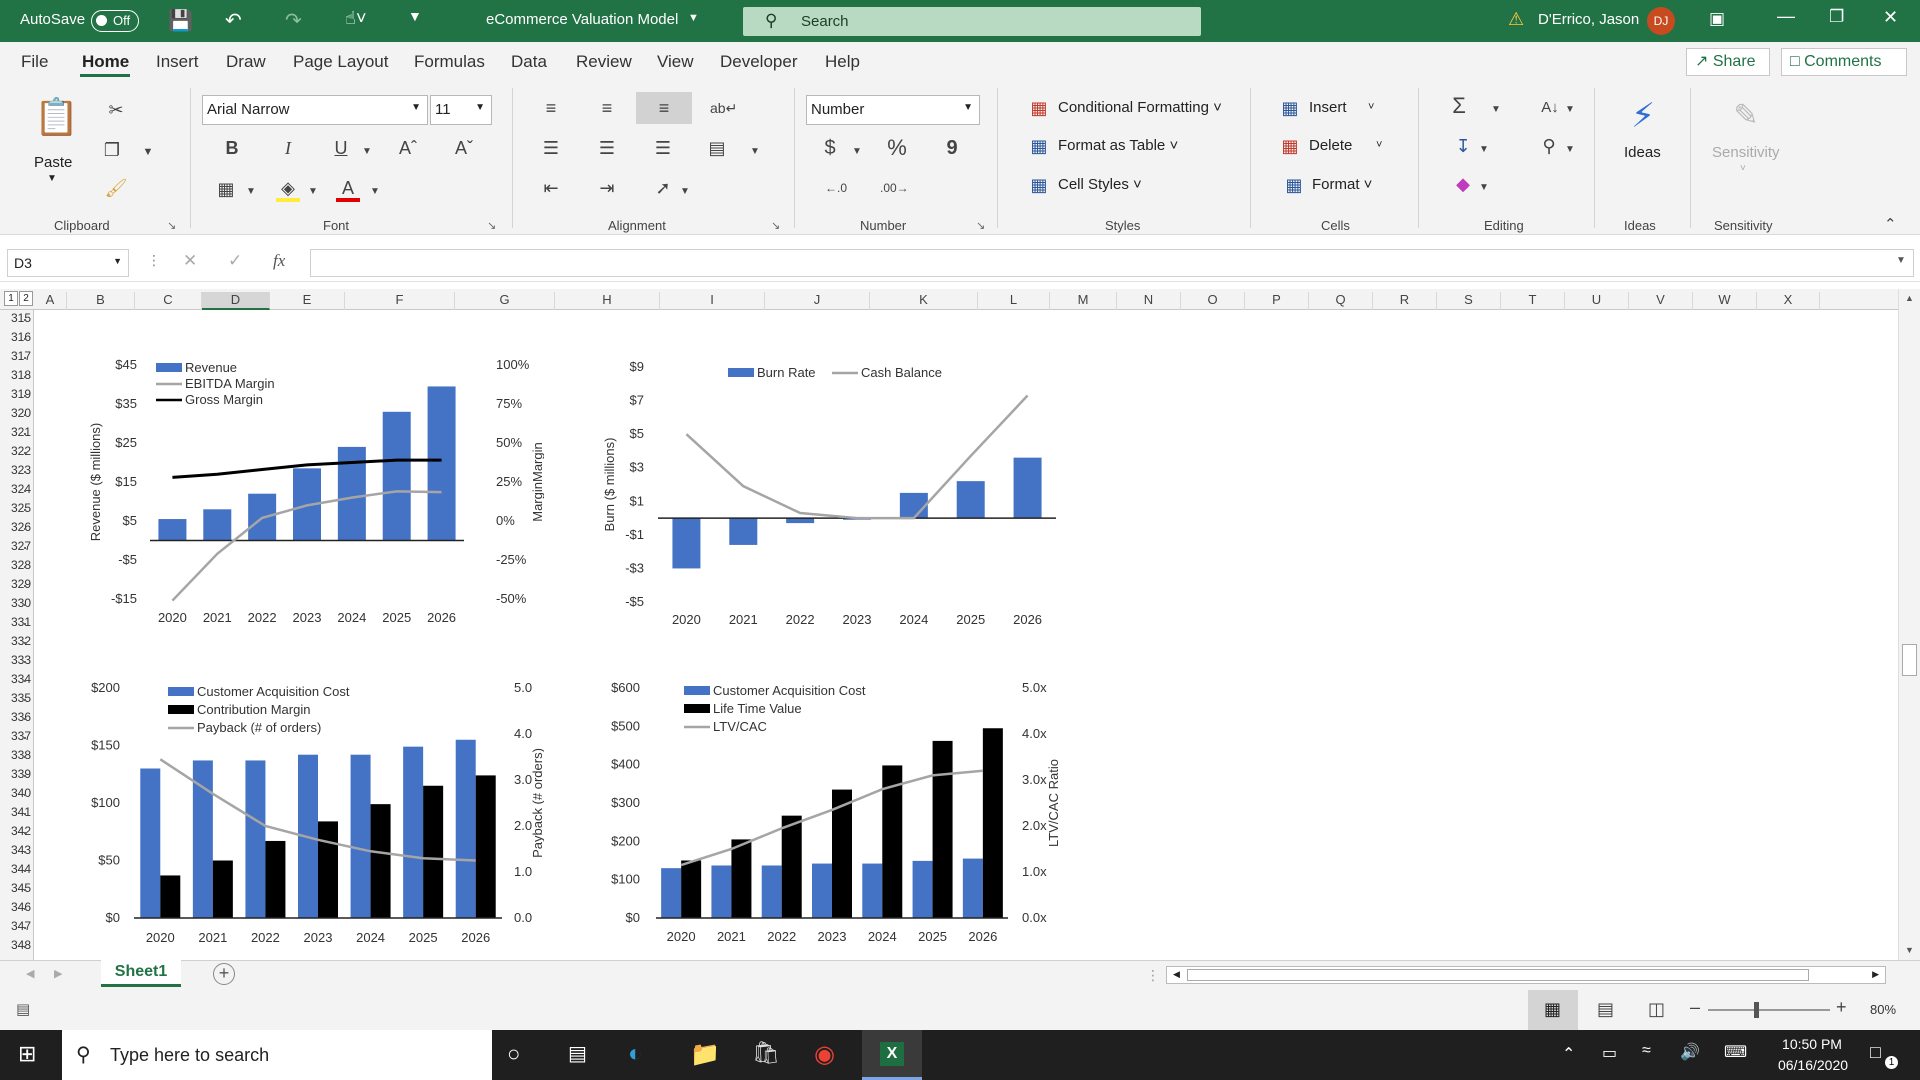 The height and width of the screenshot is (1080, 1920). Describe the element at coordinates (20, 432) in the screenshot. I see `row-header: 321` at that location.